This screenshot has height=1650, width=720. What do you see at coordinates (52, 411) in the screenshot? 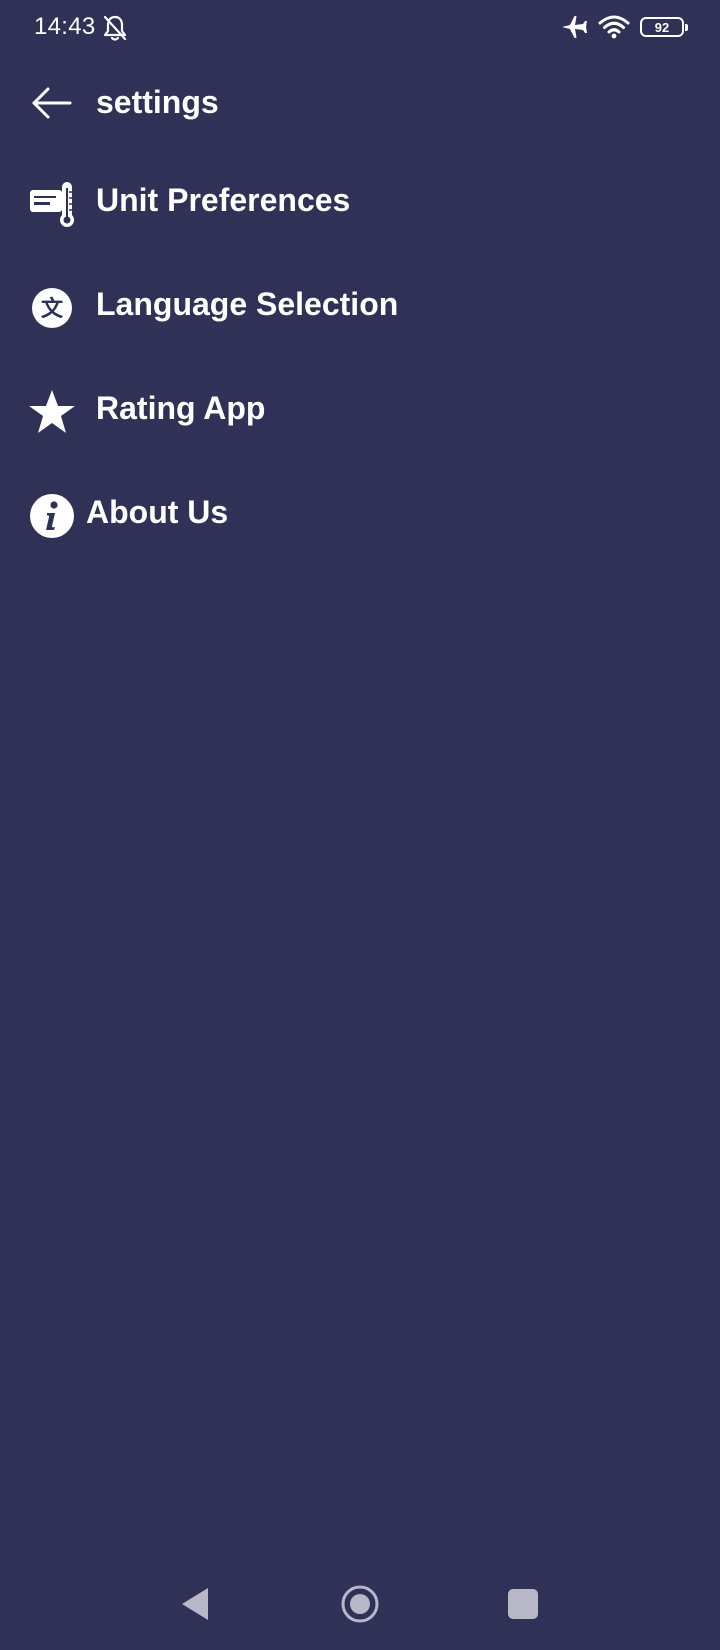
I see `star-icon` at bounding box center [52, 411].